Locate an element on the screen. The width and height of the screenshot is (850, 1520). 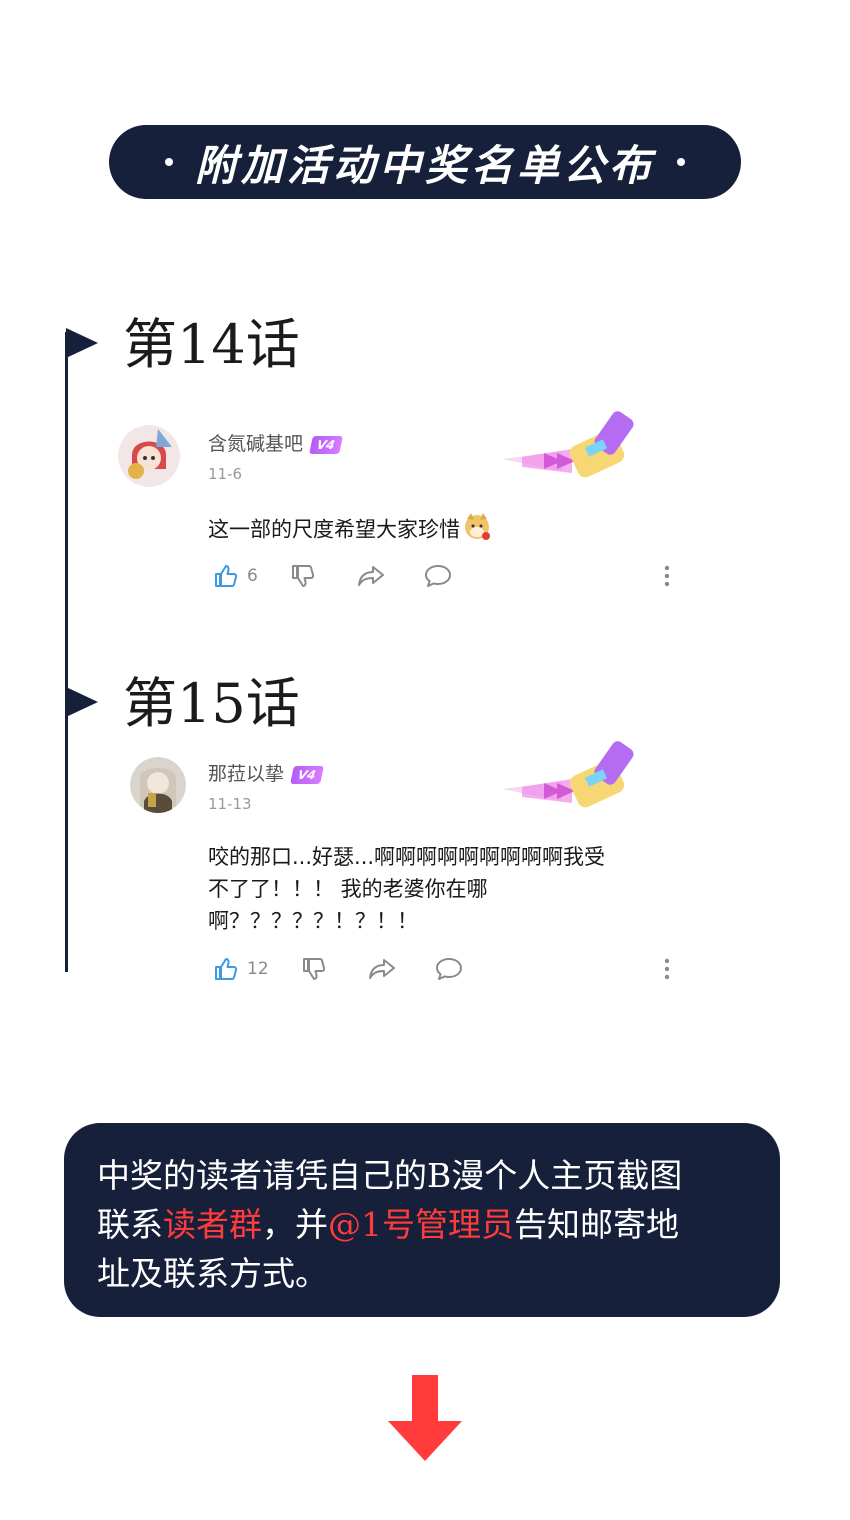
comment-actions: 12 is located at coordinates (443, 971).